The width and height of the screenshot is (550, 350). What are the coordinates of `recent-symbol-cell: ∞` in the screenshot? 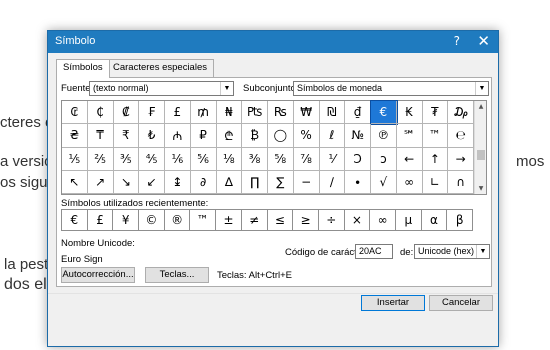 It's located at (383, 220).